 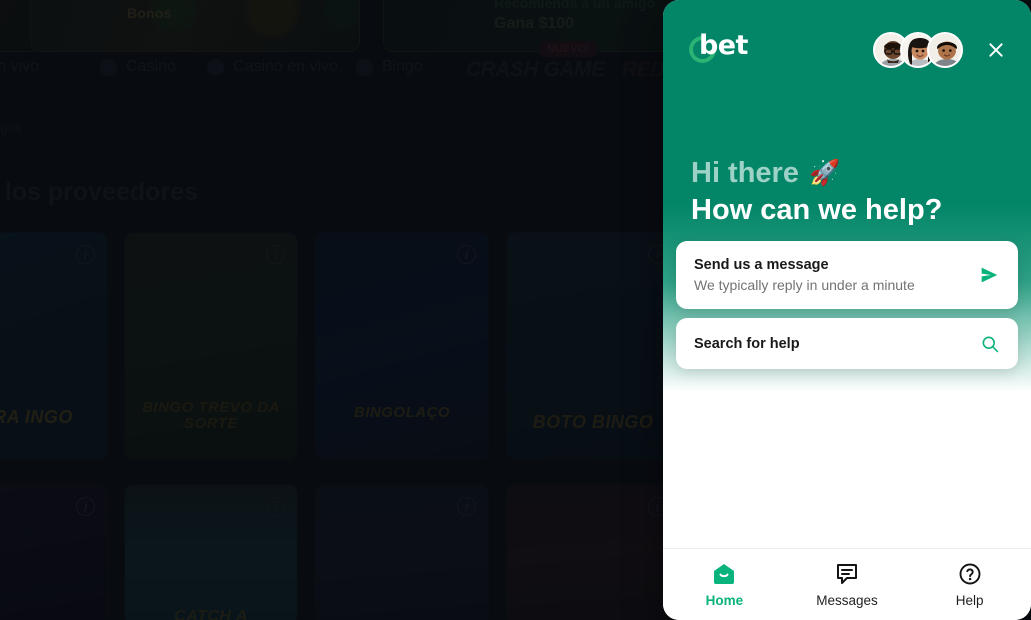 What do you see at coordinates (568, 49) in the screenshot?
I see `nuevo-badge: NUEVO!` at bounding box center [568, 49].